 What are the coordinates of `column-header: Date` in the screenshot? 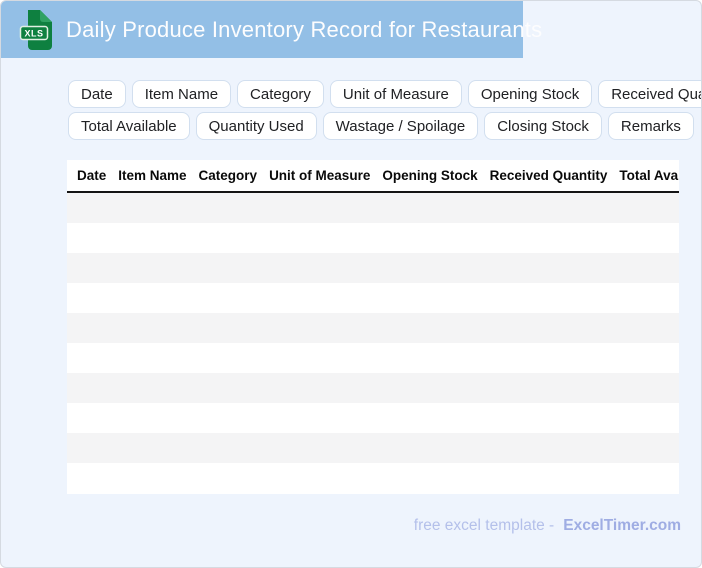 It's located at (92, 175).